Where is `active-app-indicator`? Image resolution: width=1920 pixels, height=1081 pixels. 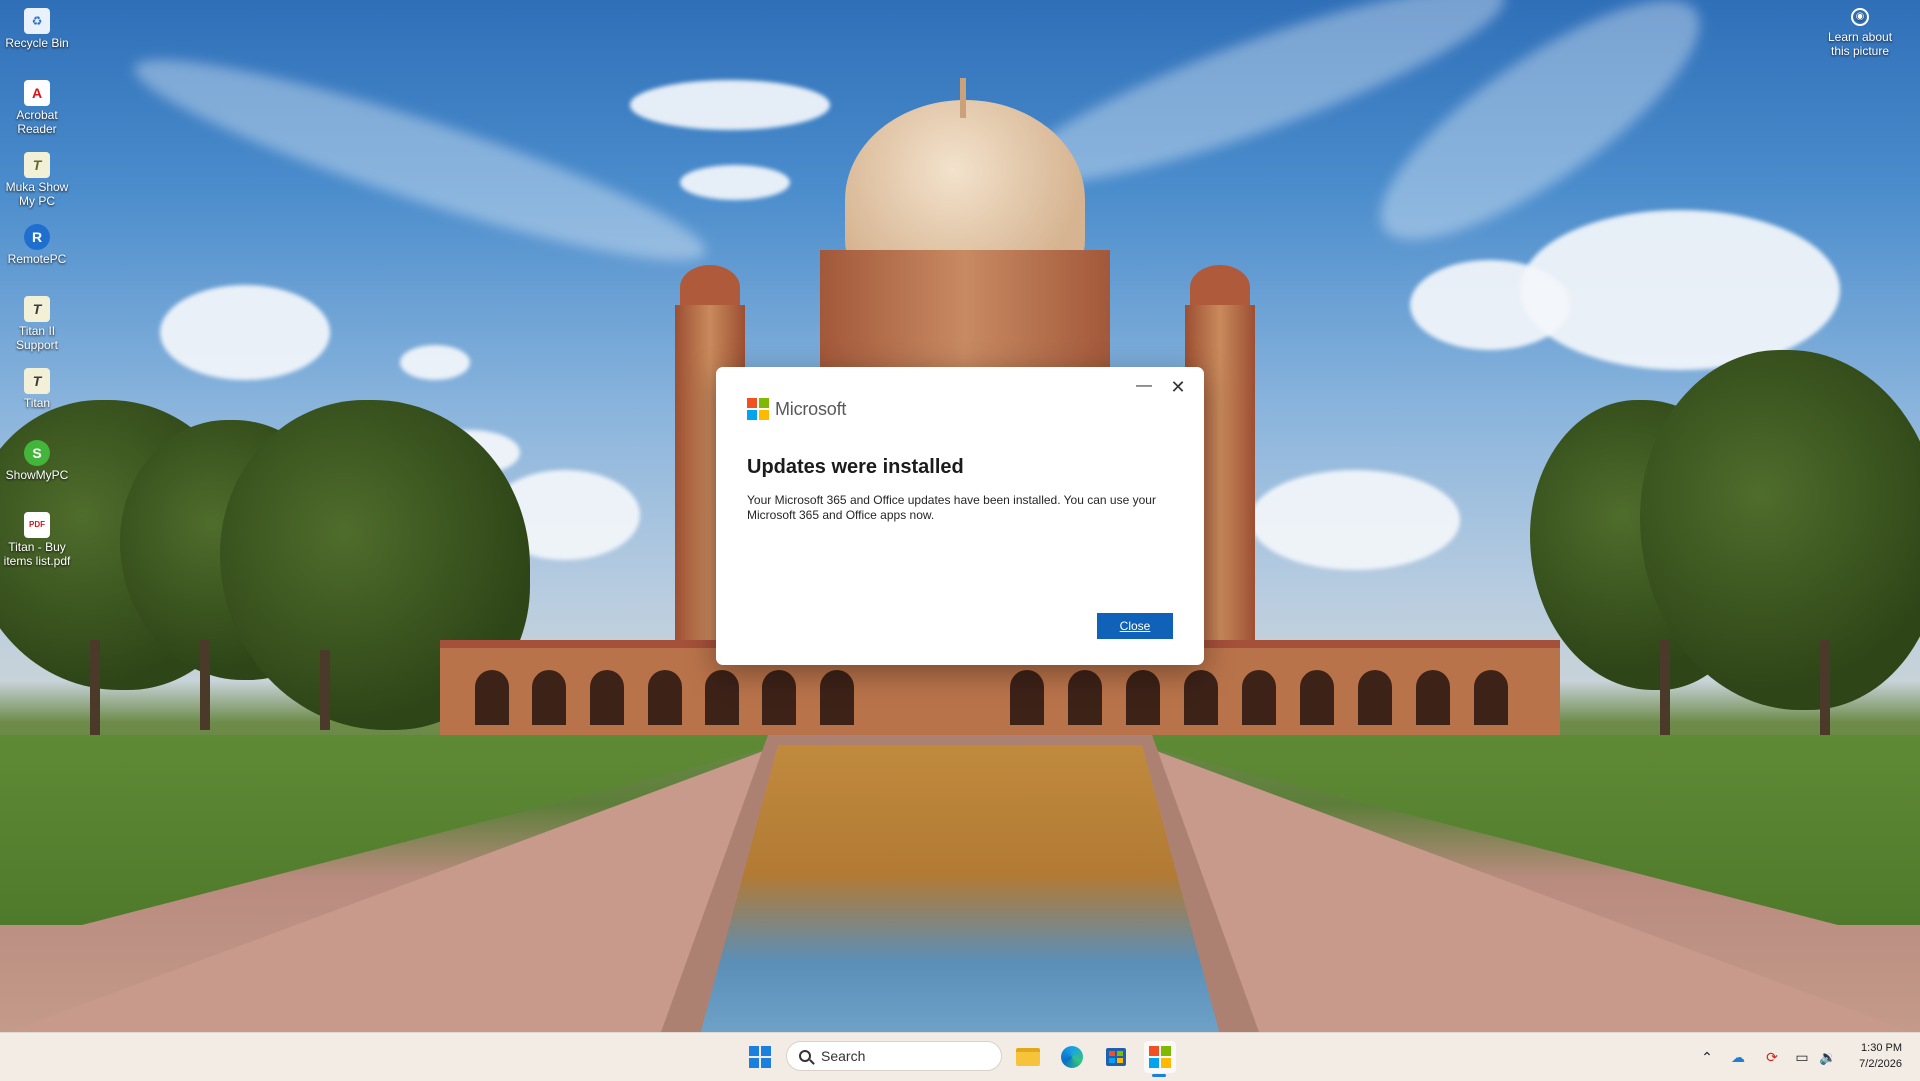 active-app-indicator is located at coordinates (1159, 1075).